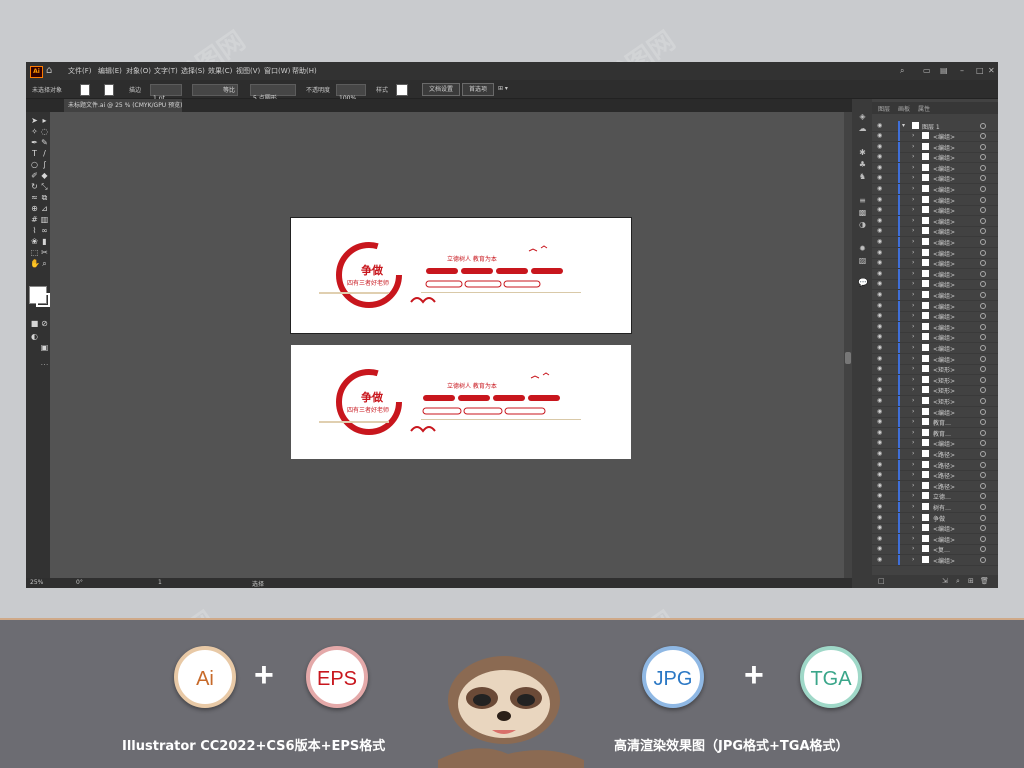 The height and width of the screenshot is (768, 1024). Describe the element at coordinates (461, 275) in the screenshot. I see `artboard-1: 争做 四有三者好老师 立德树人 教育为本` at that location.